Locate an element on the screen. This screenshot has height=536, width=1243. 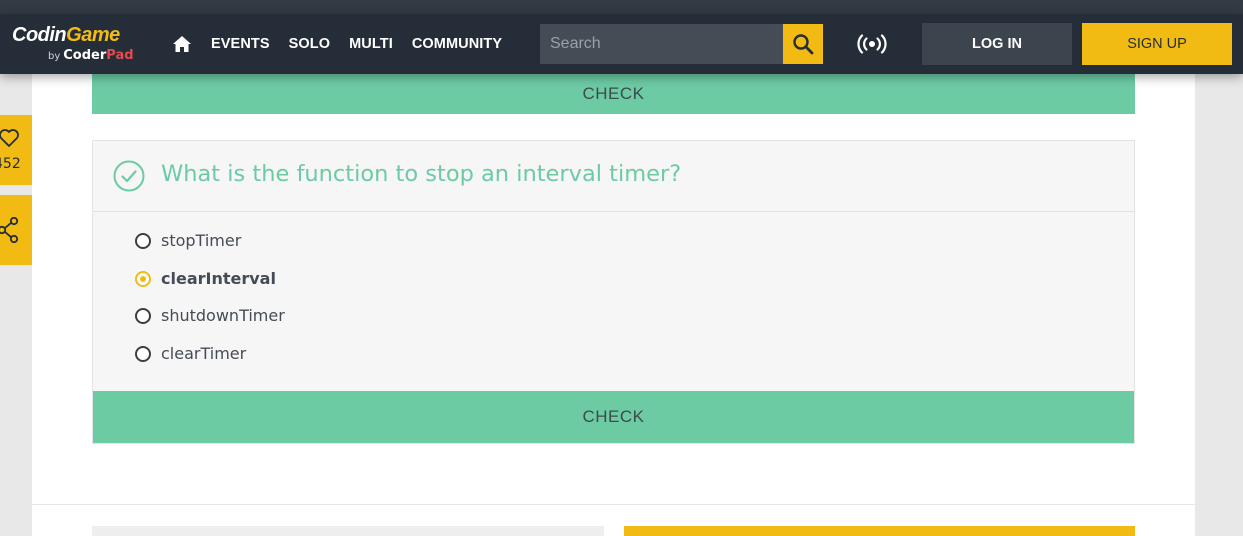
like-button: 452 is located at coordinates (16, 150).